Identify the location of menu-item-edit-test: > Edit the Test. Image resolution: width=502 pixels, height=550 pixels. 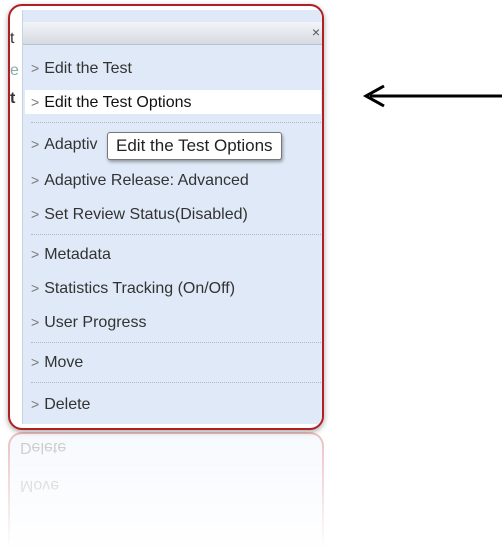
(176, 68).